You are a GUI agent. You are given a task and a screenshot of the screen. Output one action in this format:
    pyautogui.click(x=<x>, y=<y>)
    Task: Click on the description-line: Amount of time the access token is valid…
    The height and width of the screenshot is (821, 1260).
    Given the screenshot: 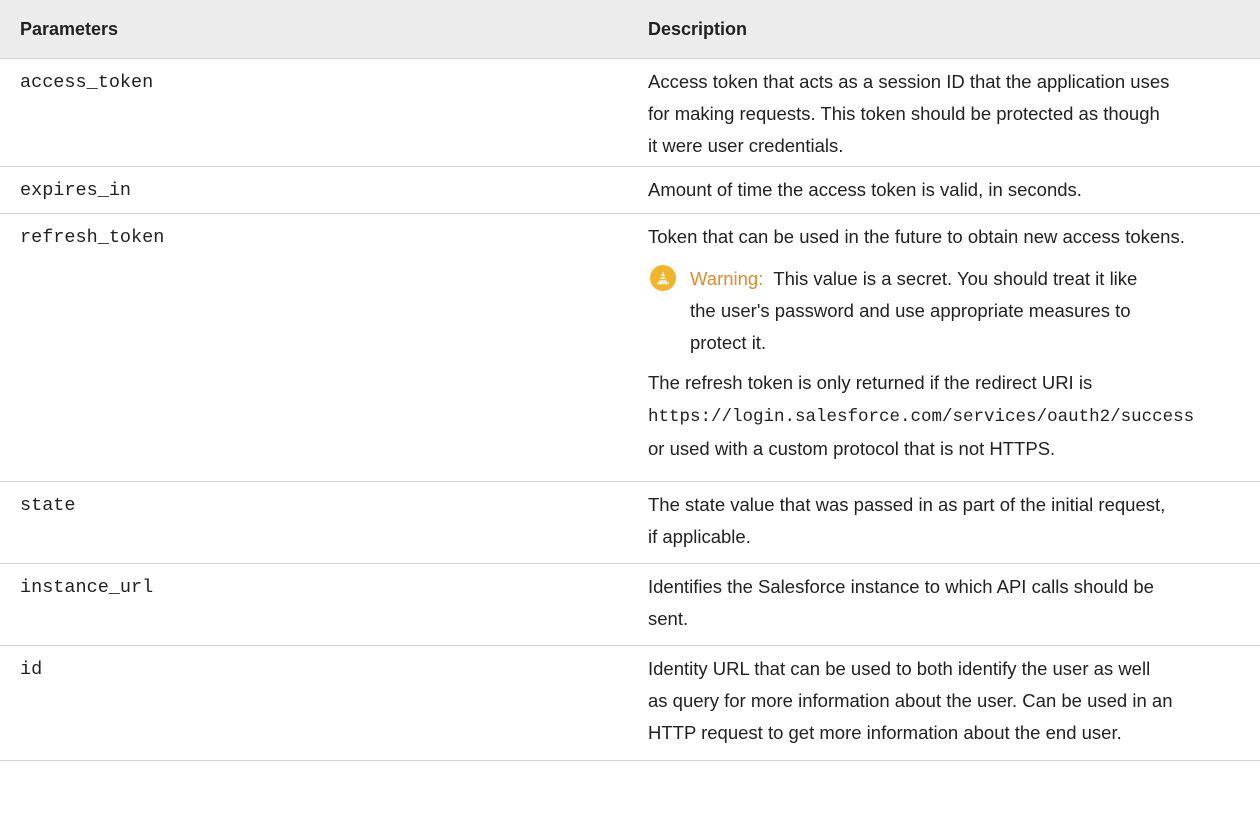 What is the action you would take?
    pyautogui.click(x=865, y=189)
    